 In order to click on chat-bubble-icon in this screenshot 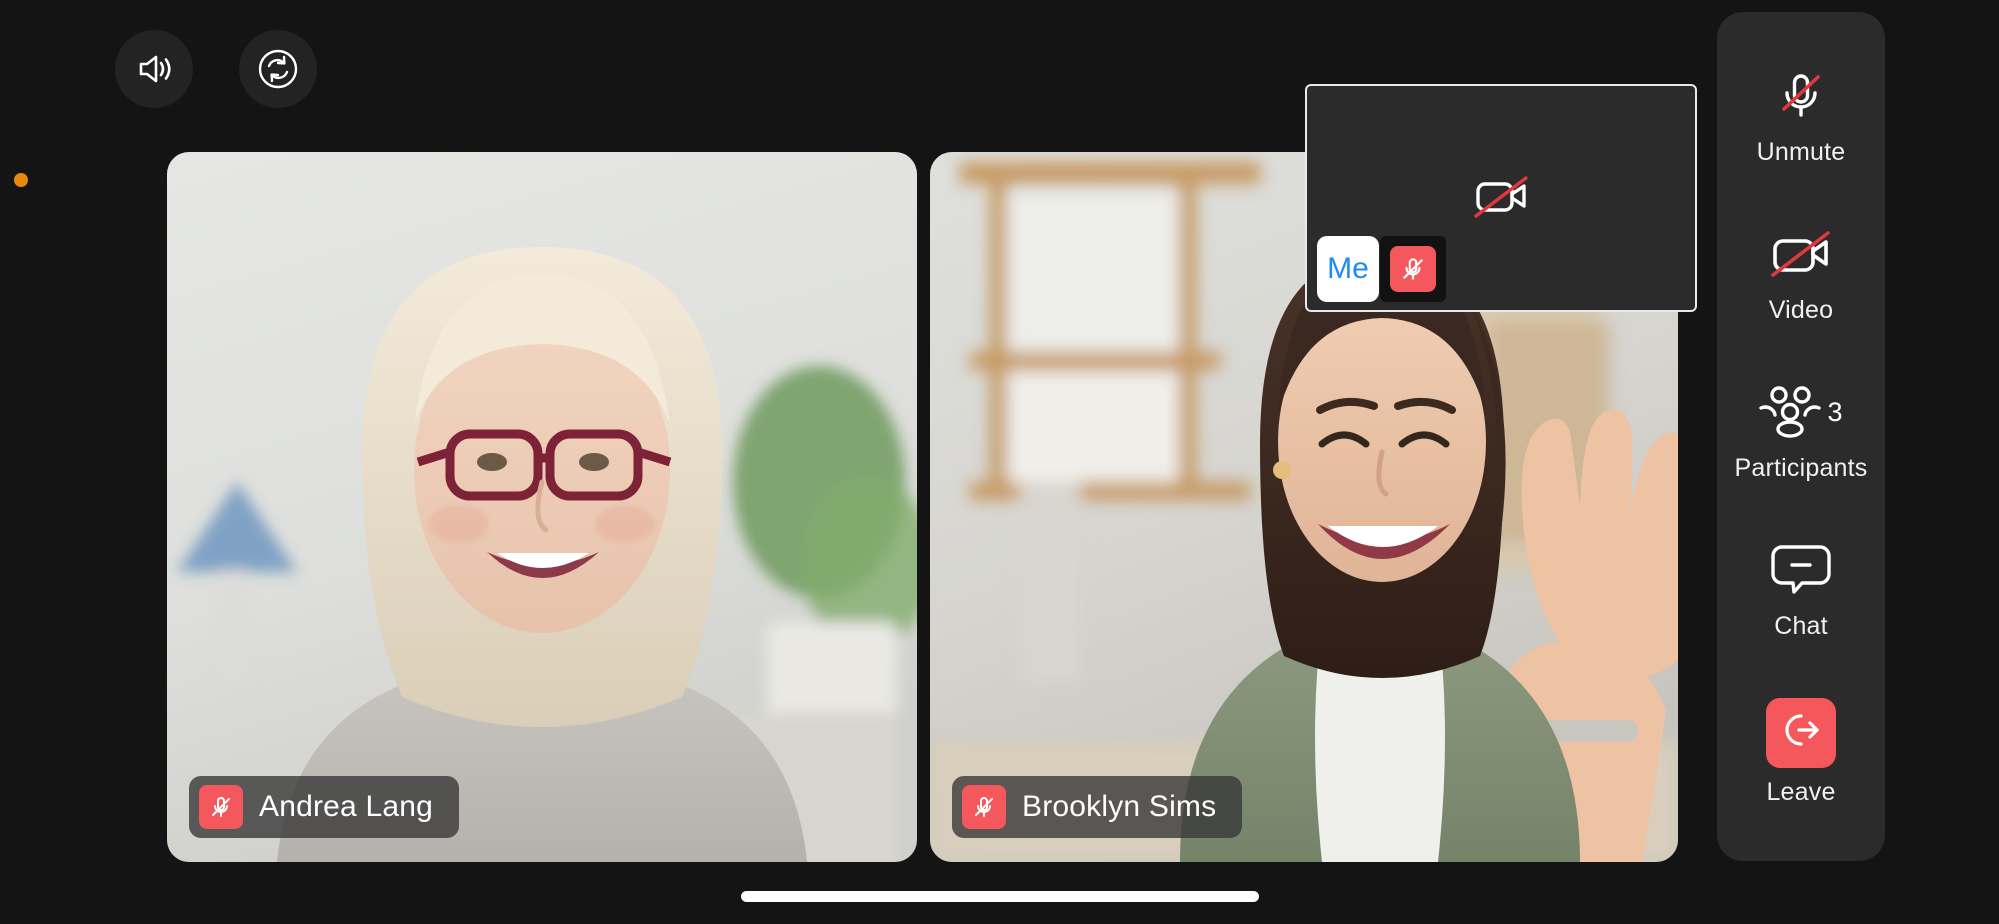, I will do `click(1801, 570)`.